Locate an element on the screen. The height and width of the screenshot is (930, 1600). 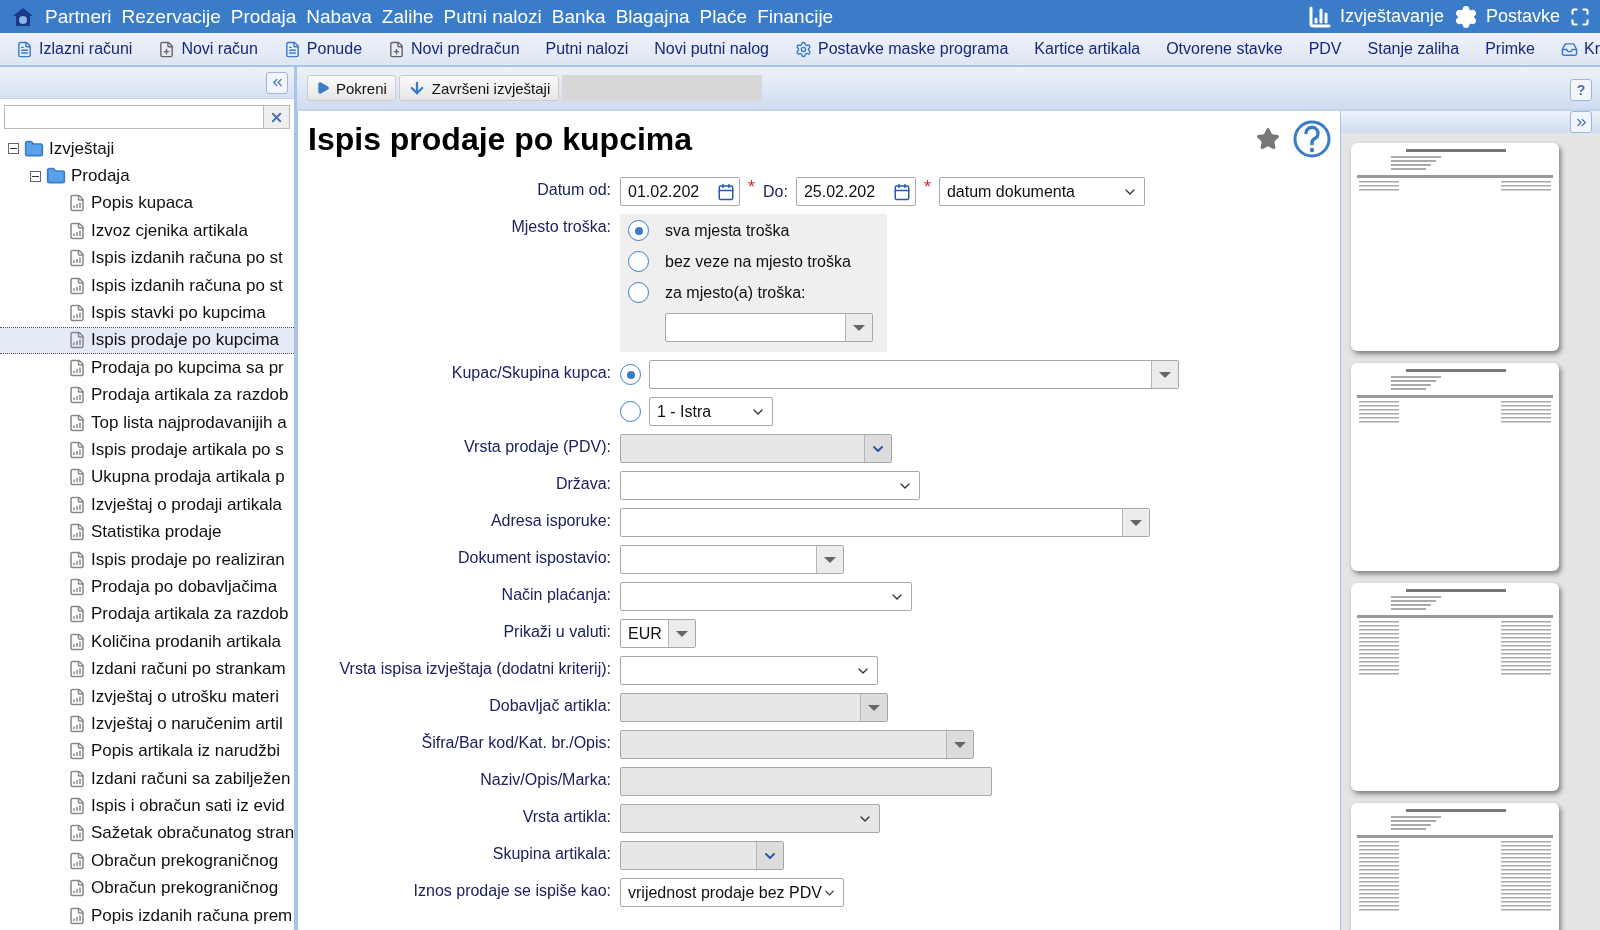
toolbar-link: Putni nalozi is located at coordinates (587, 49).